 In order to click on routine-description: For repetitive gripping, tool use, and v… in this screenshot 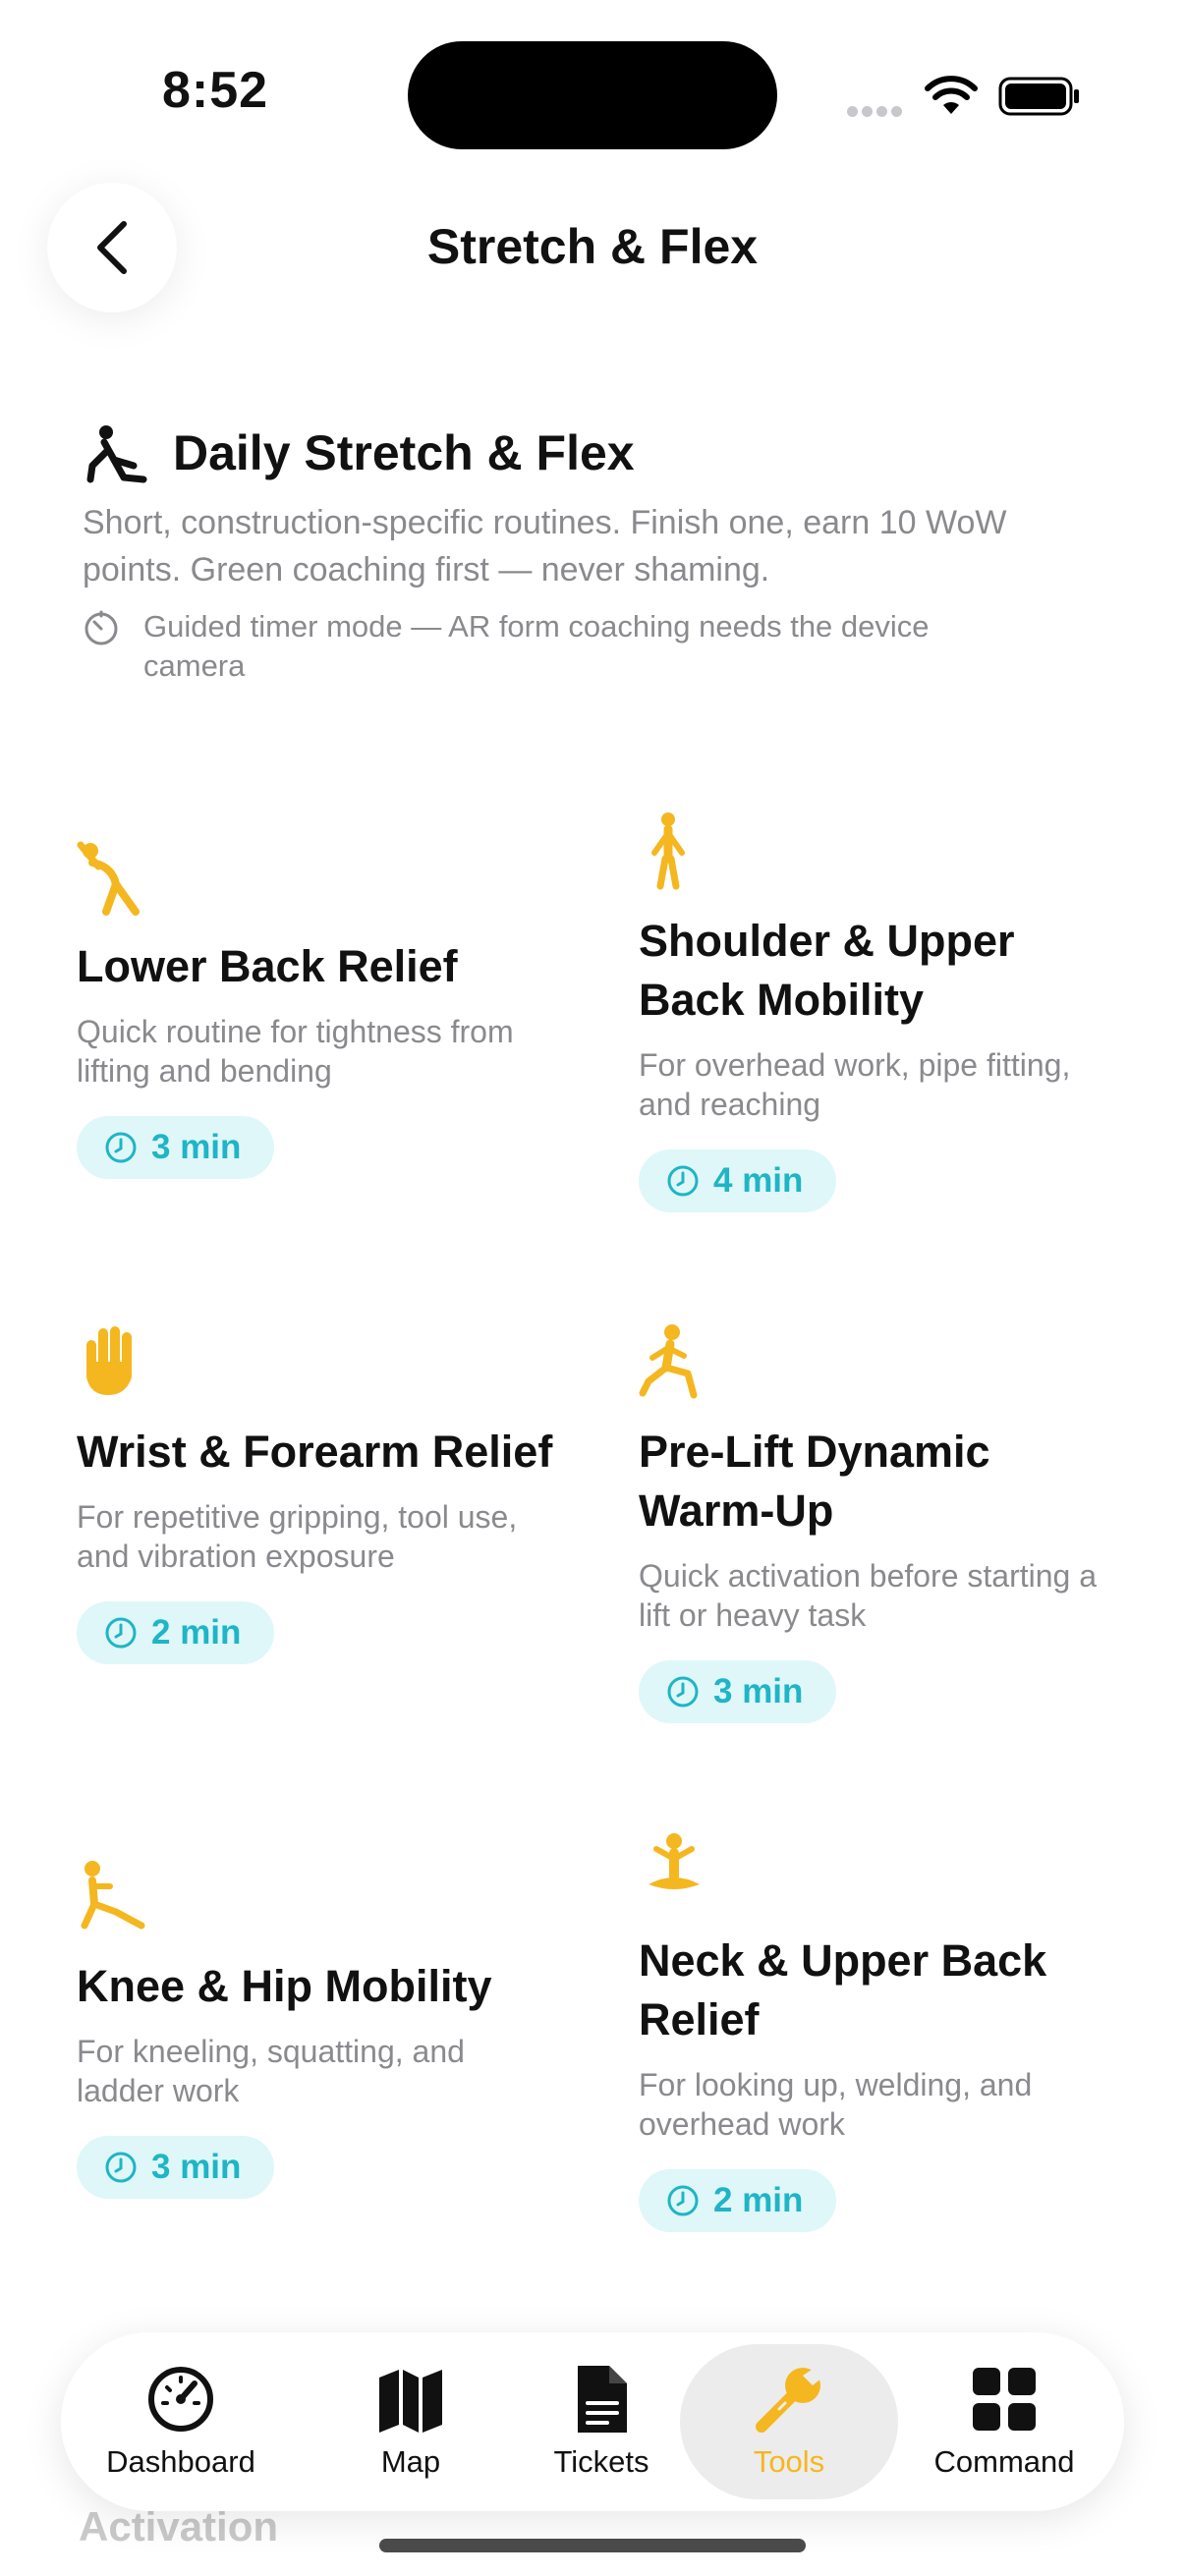, I will do `click(297, 1536)`.